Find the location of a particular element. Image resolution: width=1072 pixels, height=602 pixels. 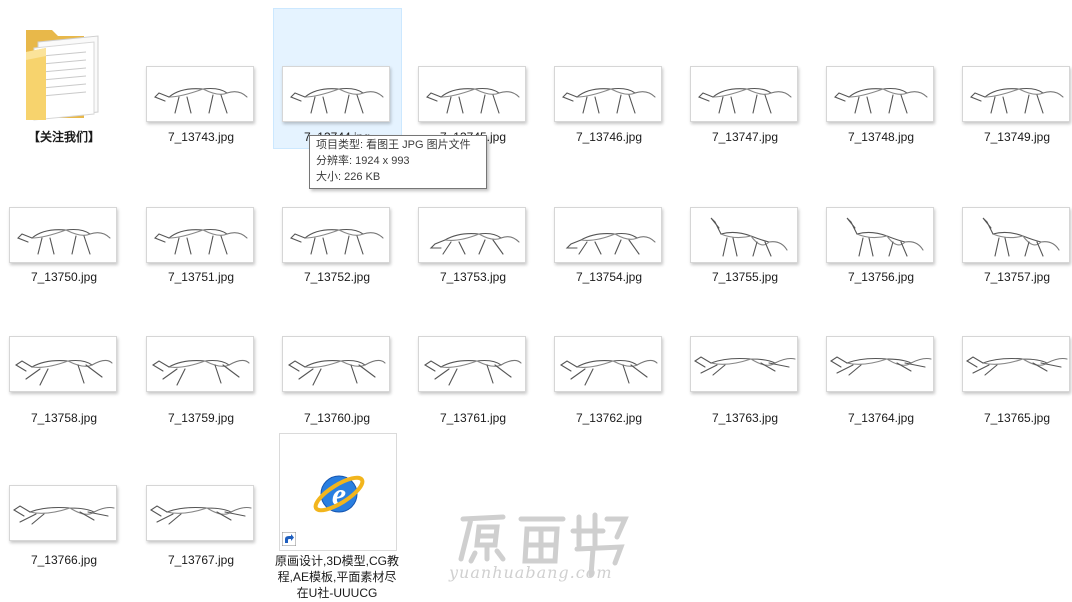

file-name: 7_13760.jpg is located at coordinates (337, 418).